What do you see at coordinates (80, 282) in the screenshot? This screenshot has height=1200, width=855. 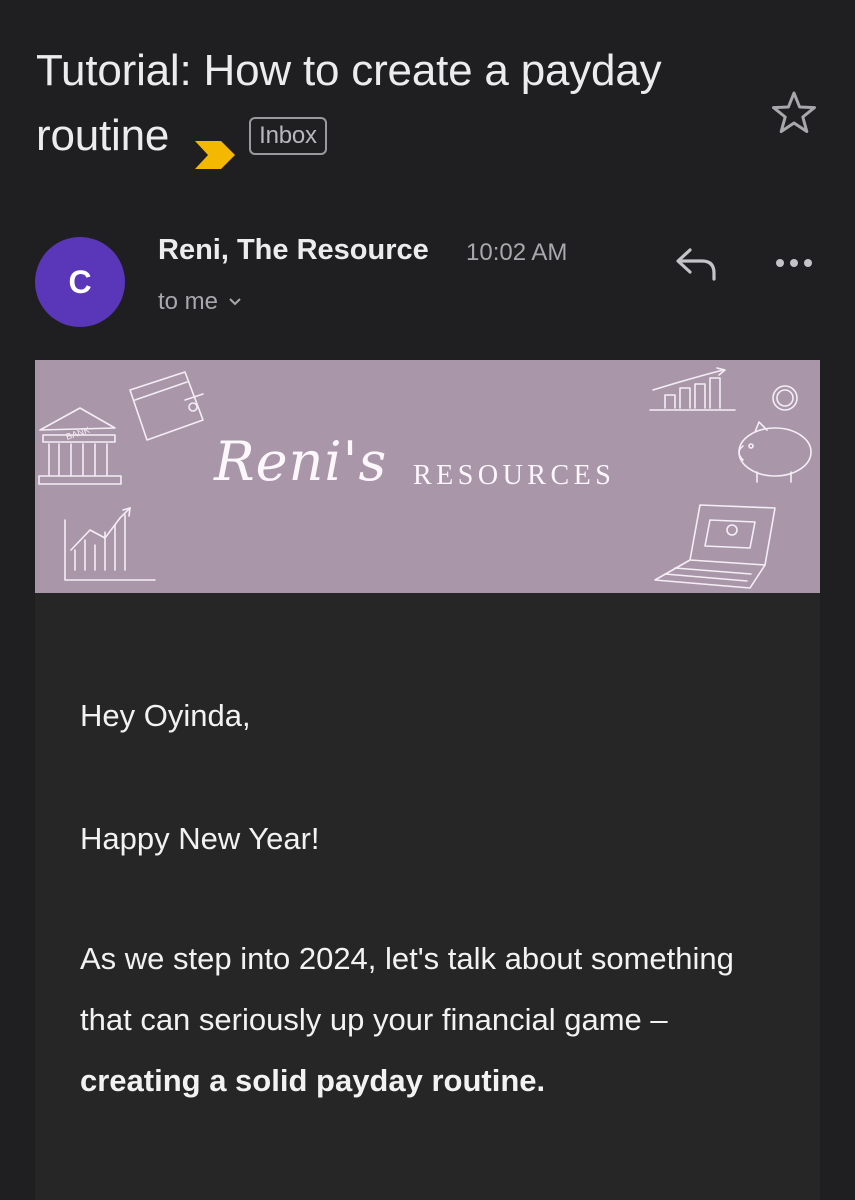 I see `avatar: C` at bounding box center [80, 282].